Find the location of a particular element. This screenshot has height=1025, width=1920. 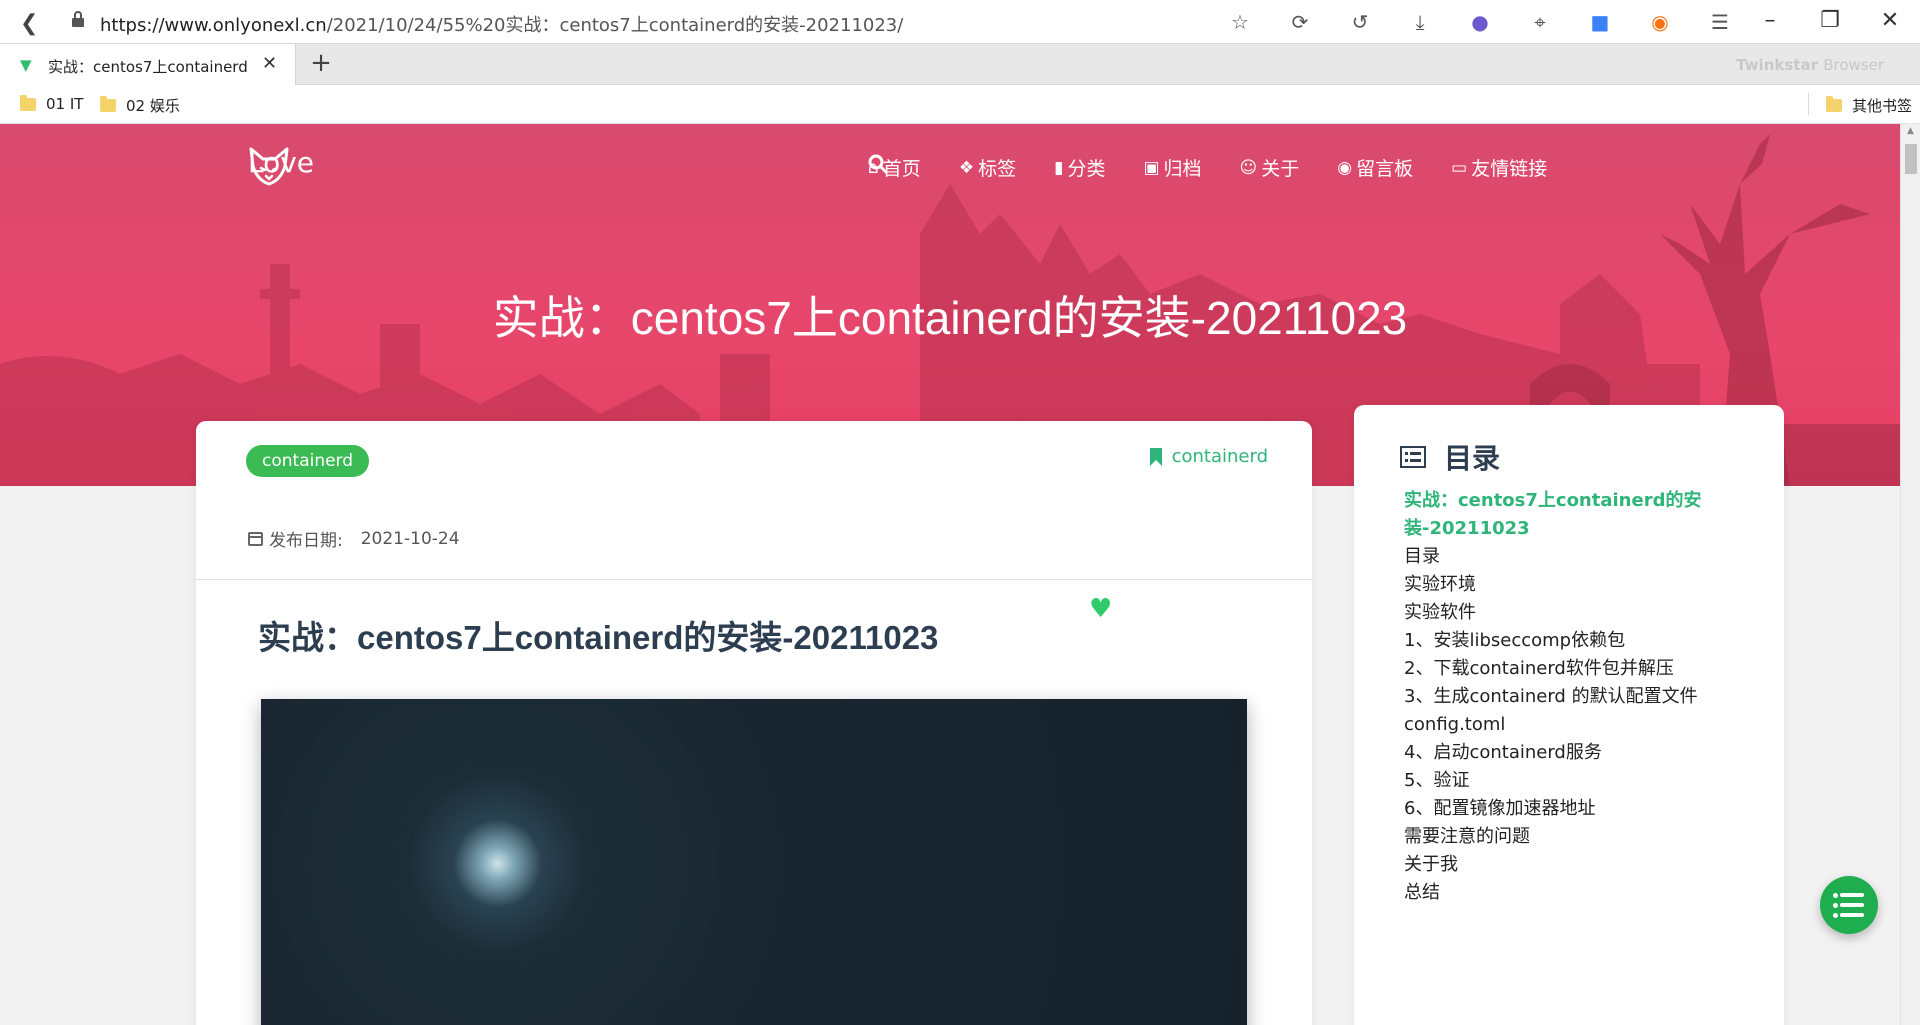

bookmark-icon is located at coordinates (1155, 456).